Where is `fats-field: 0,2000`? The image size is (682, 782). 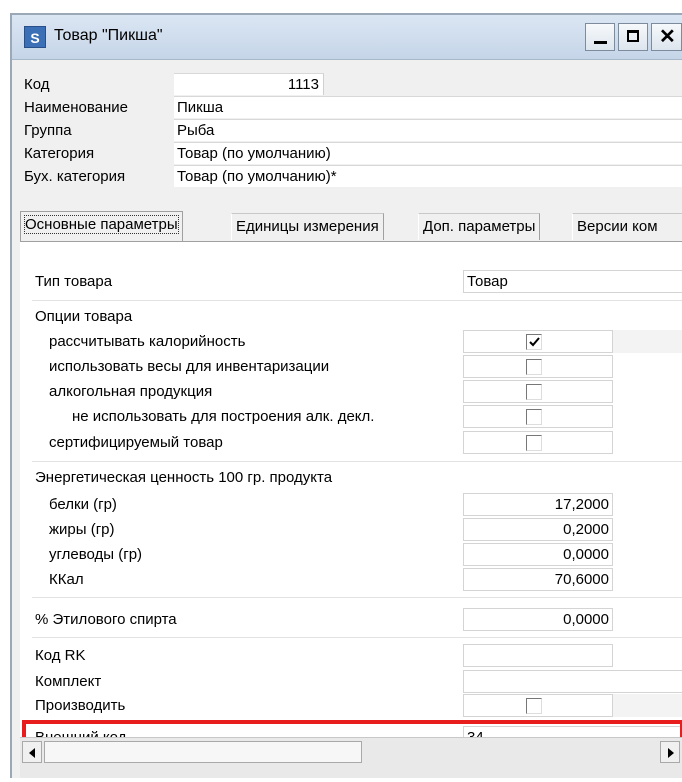 fats-field: 0,2000 is located at coordinates (538, 529).